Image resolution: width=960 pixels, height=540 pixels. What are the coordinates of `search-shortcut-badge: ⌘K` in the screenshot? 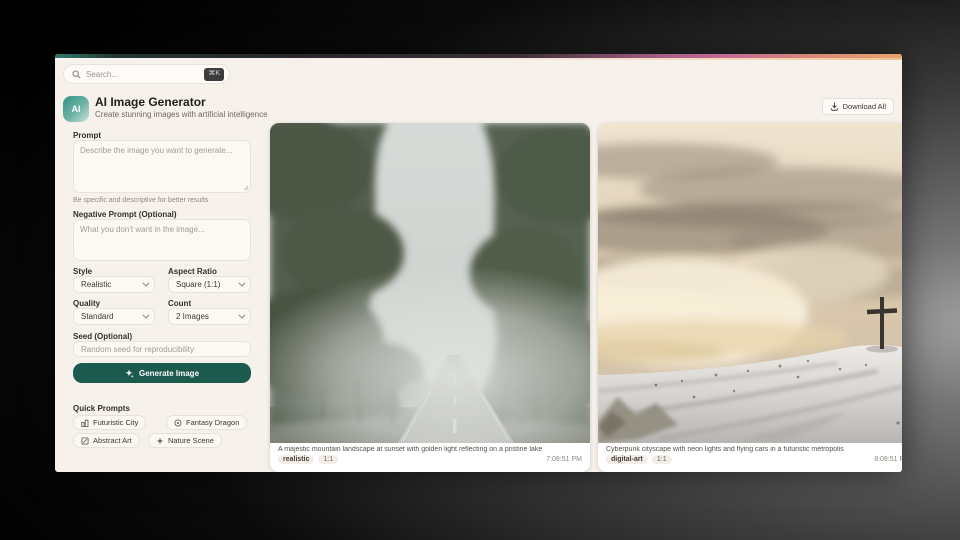 It's located at (214, 74).